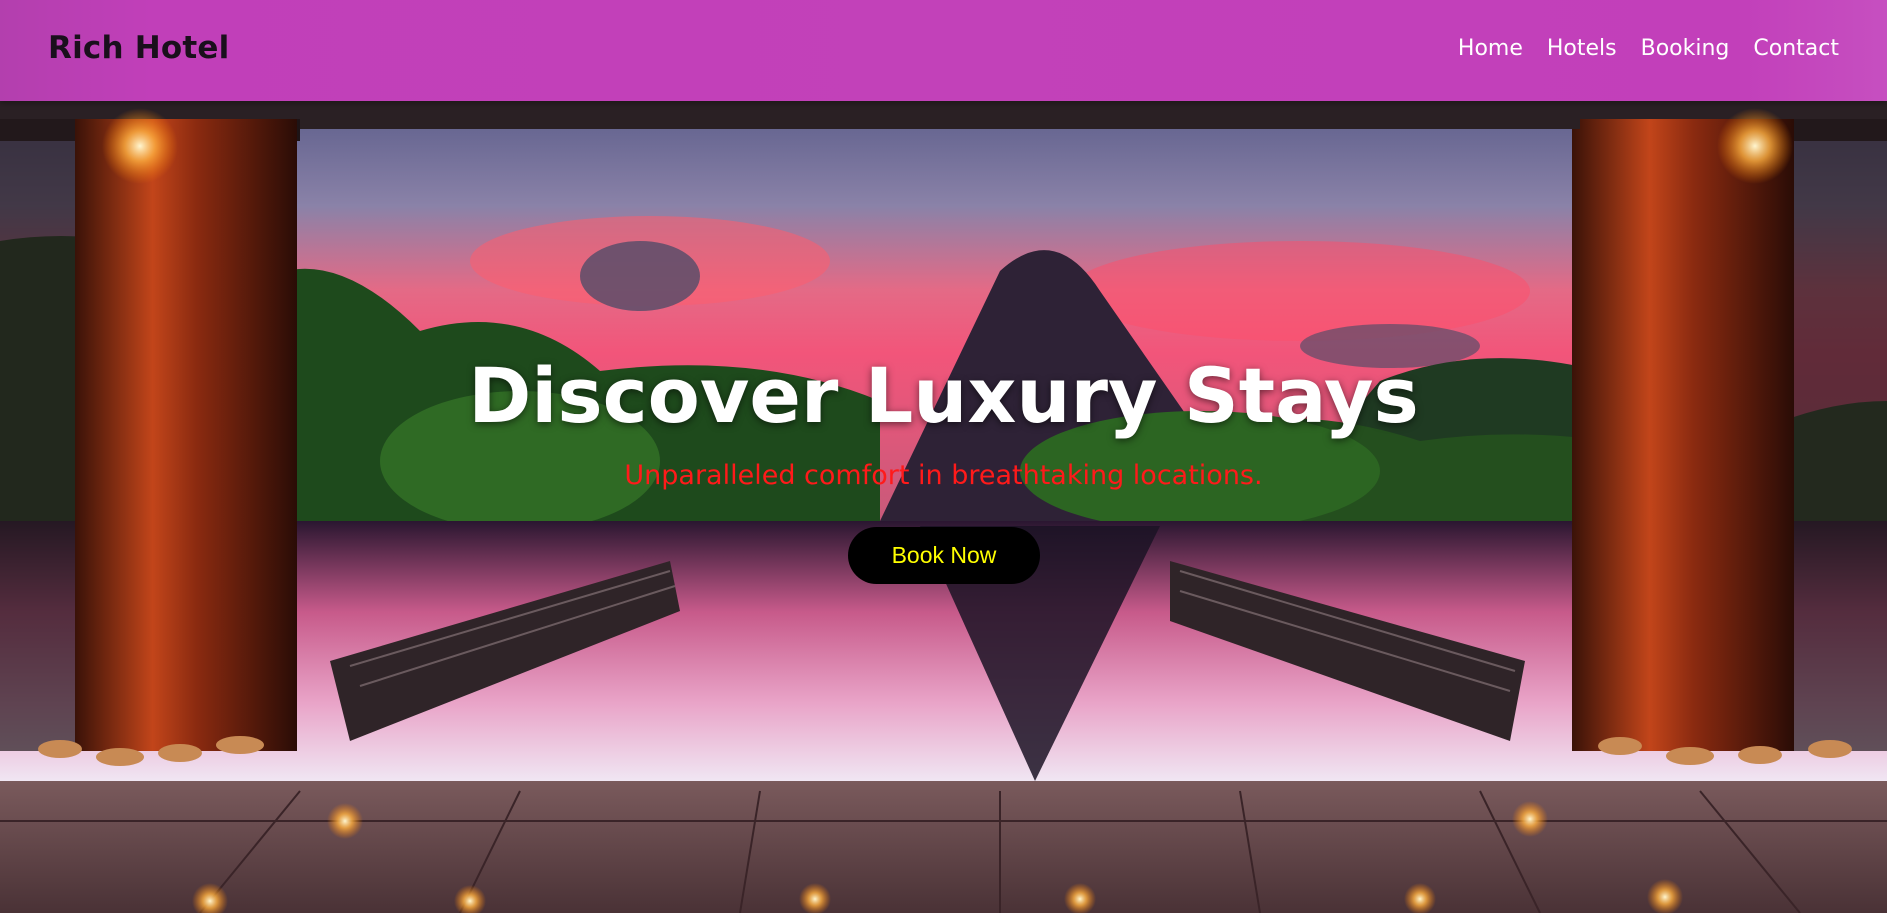 The width and height of the screenshot is (1887, 913). What do you see at coordinates (1582, 48) in the screenshot?
I see `nav-link-hotels: Hotels` at bounding box center [1582, 48].